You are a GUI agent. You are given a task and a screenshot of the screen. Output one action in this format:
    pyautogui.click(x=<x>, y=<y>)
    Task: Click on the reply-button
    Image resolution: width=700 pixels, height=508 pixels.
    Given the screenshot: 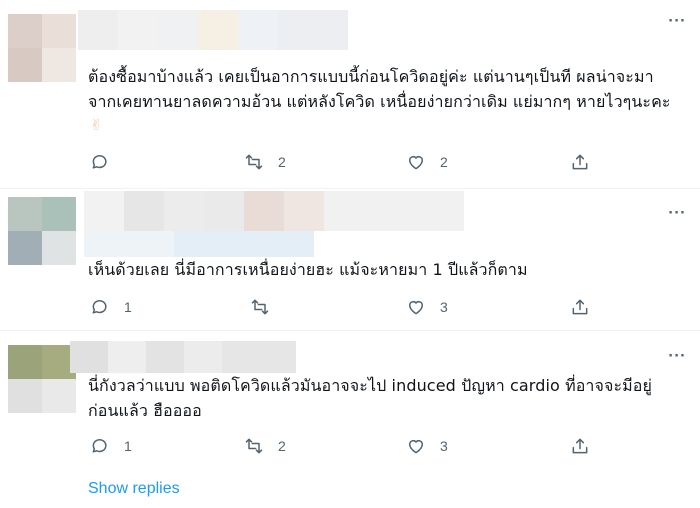 What is the action you would take?
    pyautogui.click(x=107, y=162)
    